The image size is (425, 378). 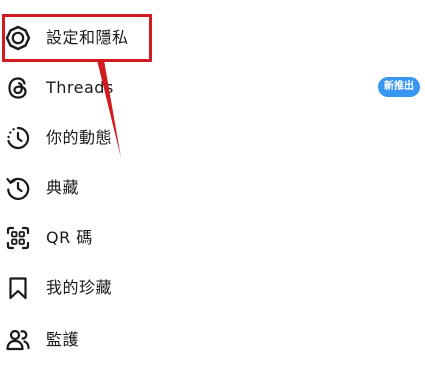 What do you see at coordinates (18, 238) in the screenshot?
I see `qr-code-icon` at bounding box center [18, 238].